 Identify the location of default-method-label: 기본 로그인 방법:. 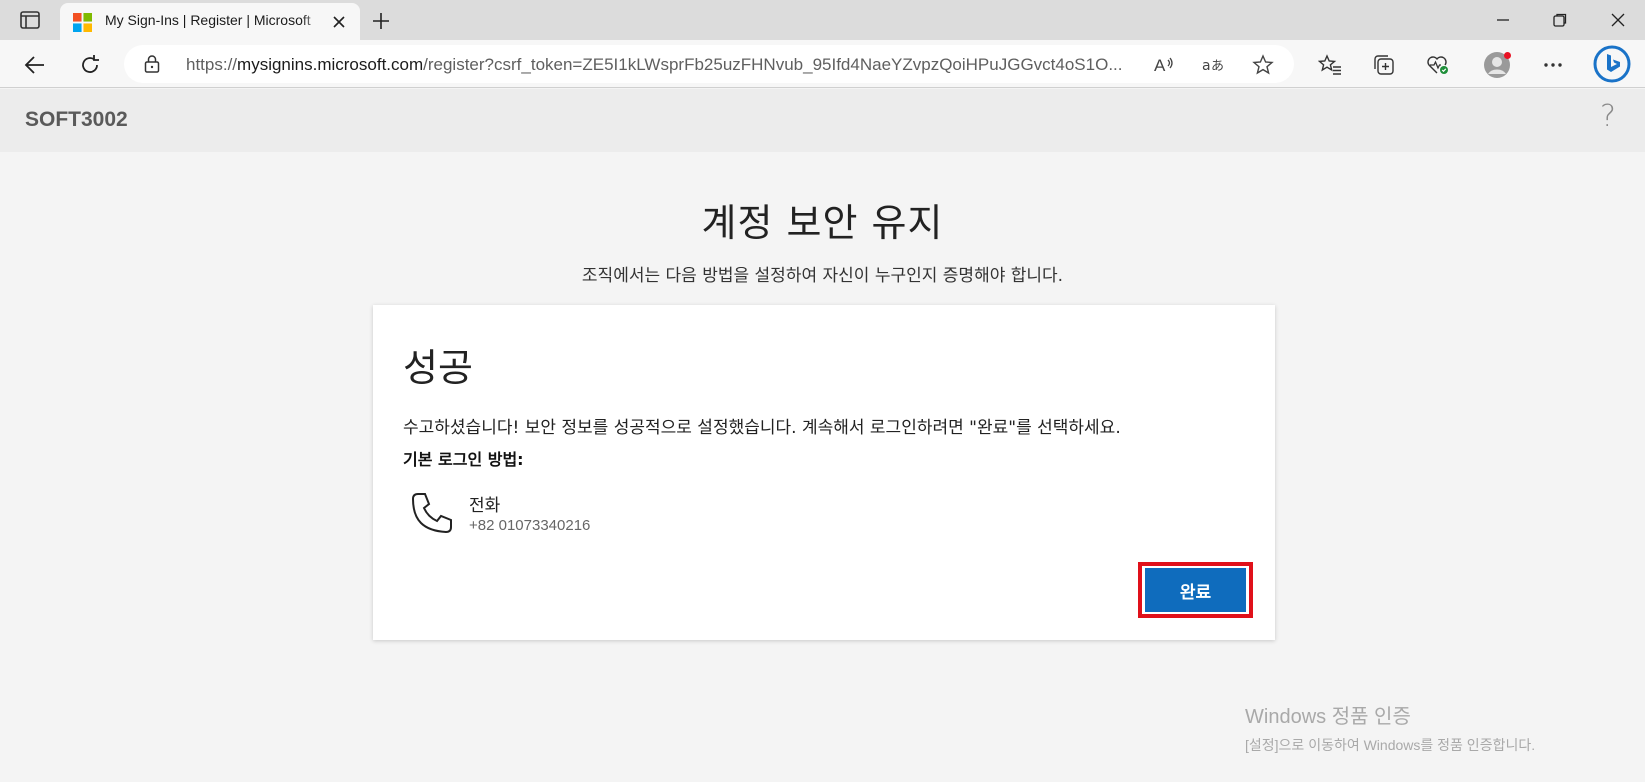
(463, 459).